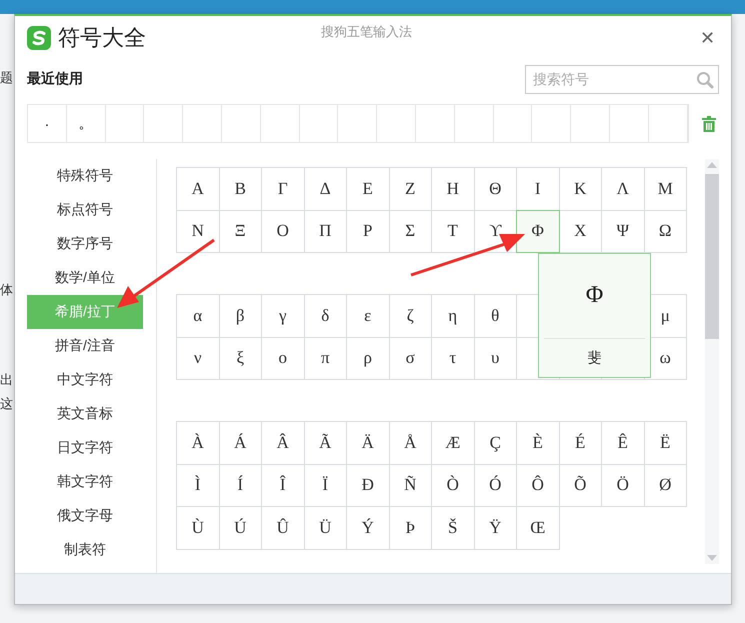  What do you see at coordinates (538, 528) in the screenshot?
I see `symbol-cell: Œ` at bounding box center [538, 528].